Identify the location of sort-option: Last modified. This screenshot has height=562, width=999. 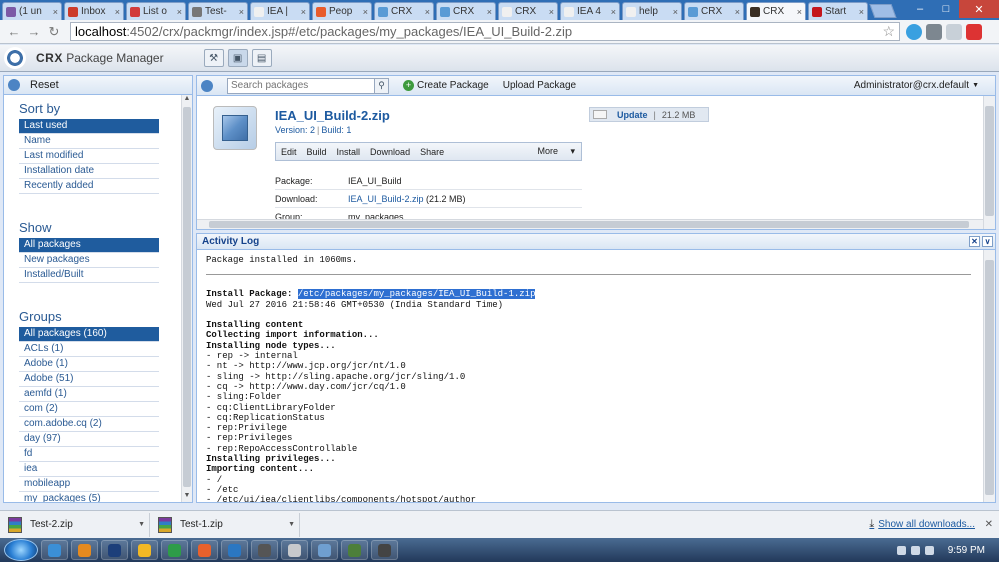
(89, 156).